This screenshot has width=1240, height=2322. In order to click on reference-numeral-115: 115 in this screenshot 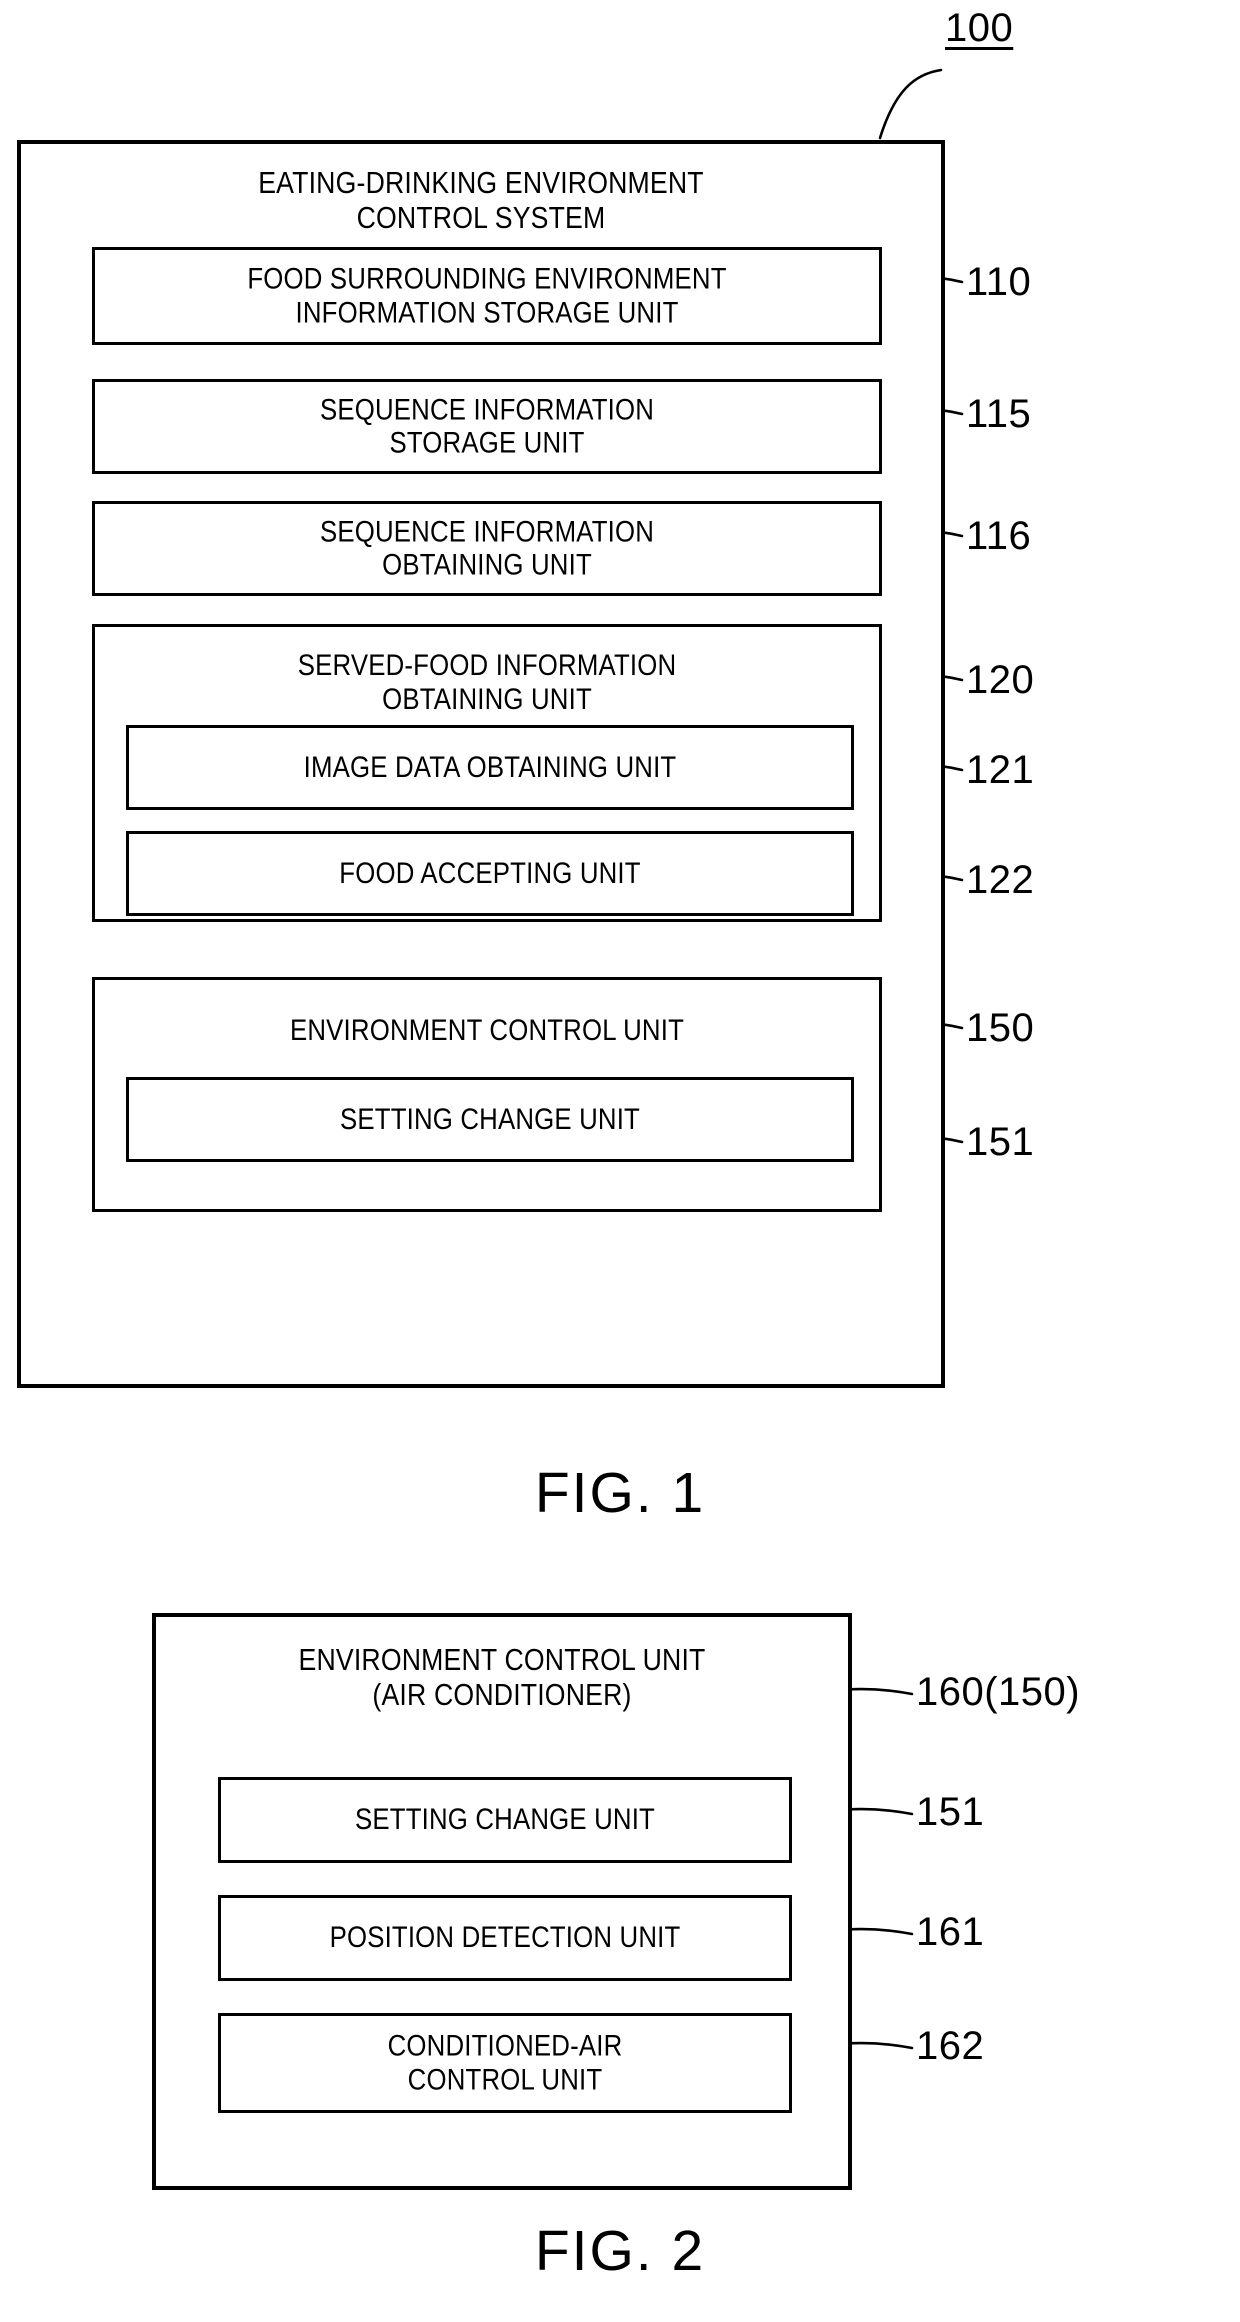, I will do `click(999, 414)`.